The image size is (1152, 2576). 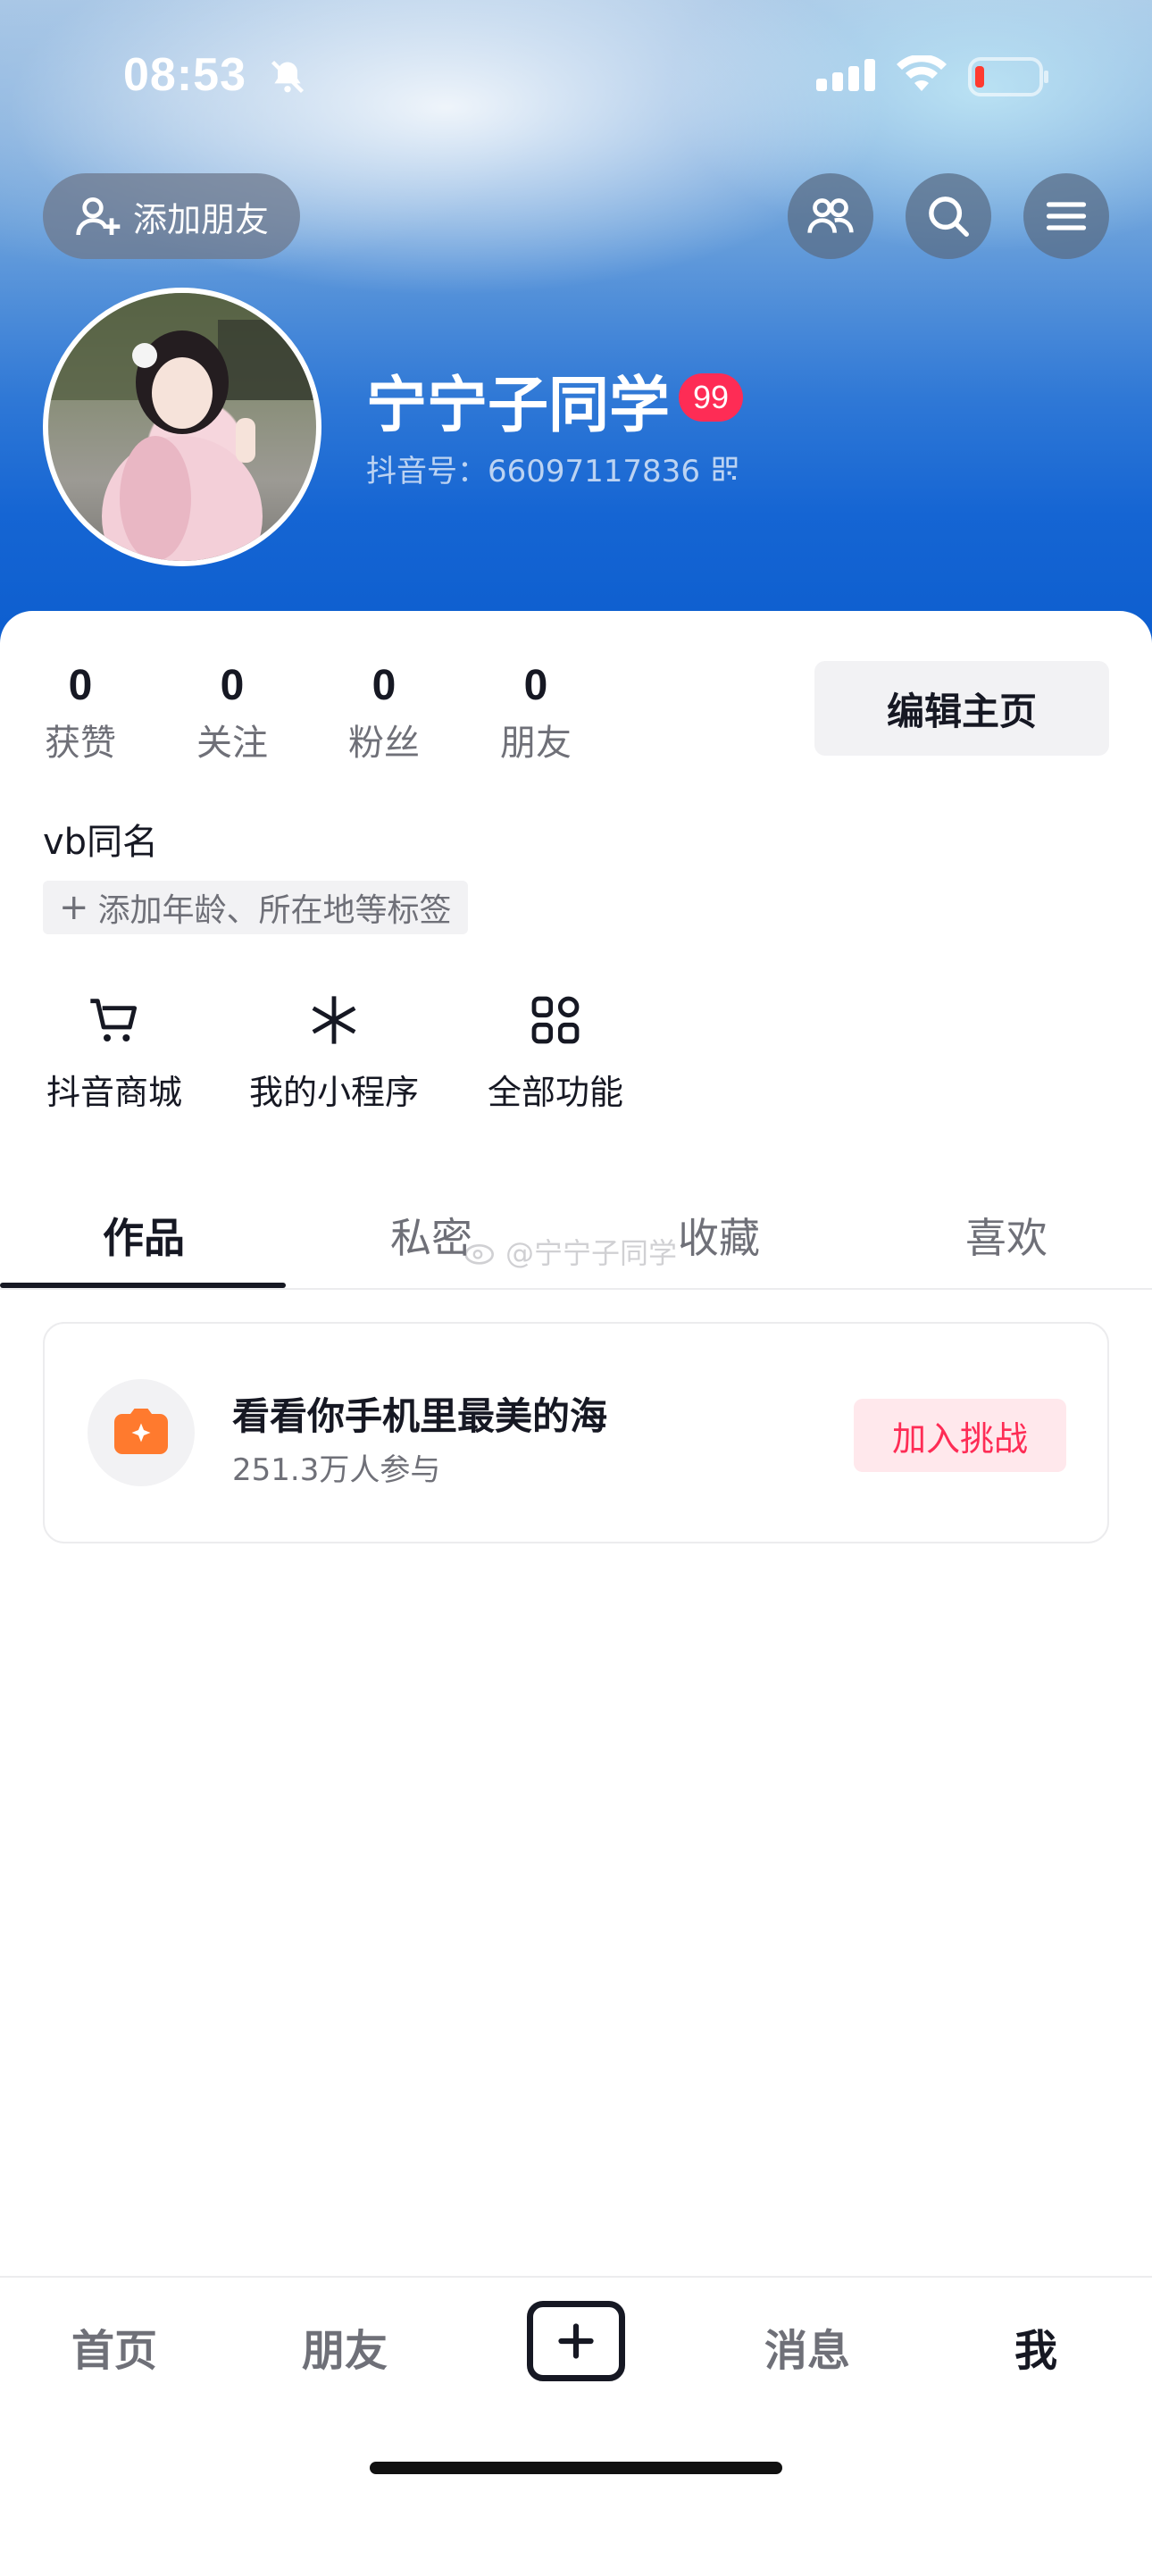 What do you see at coordinates (576, 2468) in the screenshot?
I see `home-indicator` at bounding box center [576, 2468].